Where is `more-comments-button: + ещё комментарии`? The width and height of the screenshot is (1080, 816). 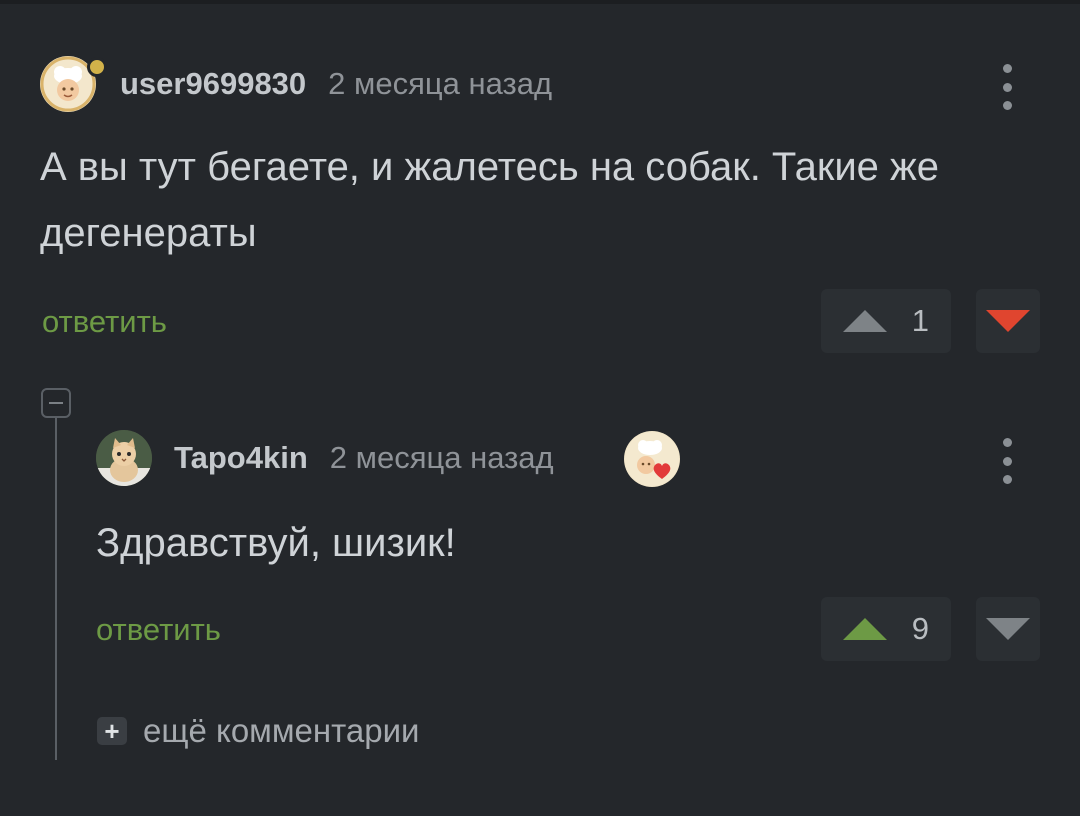 more-comments-button: + ещё комментарии is located at coordinates (258, 731).